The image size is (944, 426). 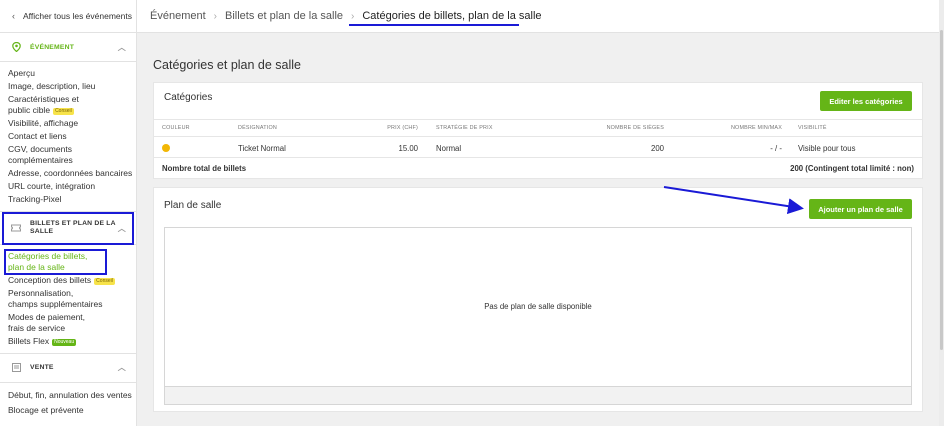 I want to click on sidebar-item-conception: Conception des billets Conseil, so click(x=72, y=280).